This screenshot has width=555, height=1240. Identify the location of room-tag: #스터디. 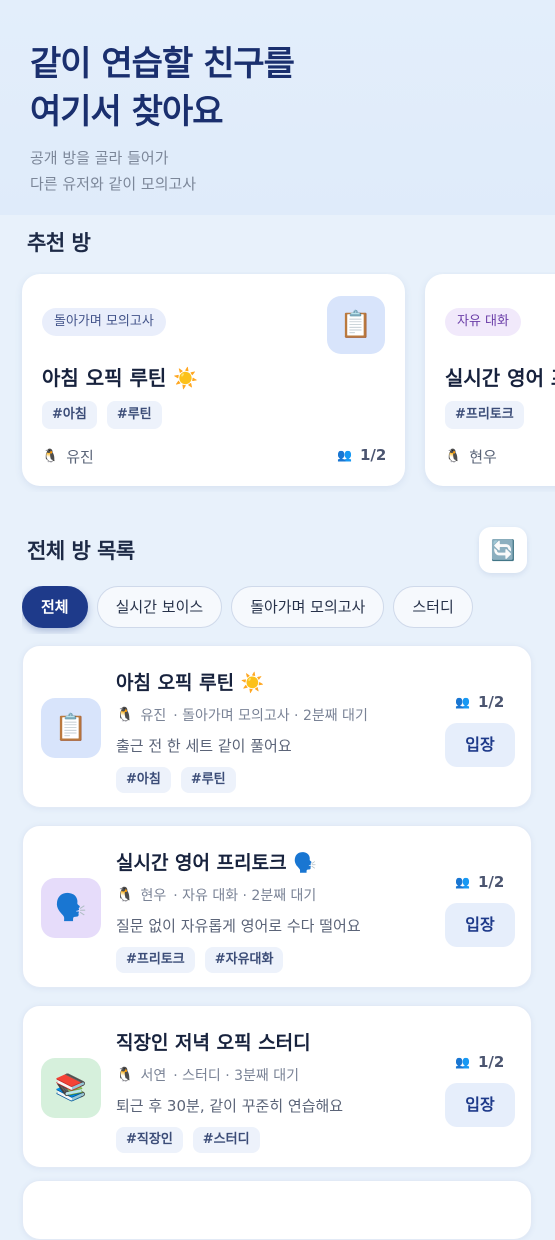
(226, 1140).